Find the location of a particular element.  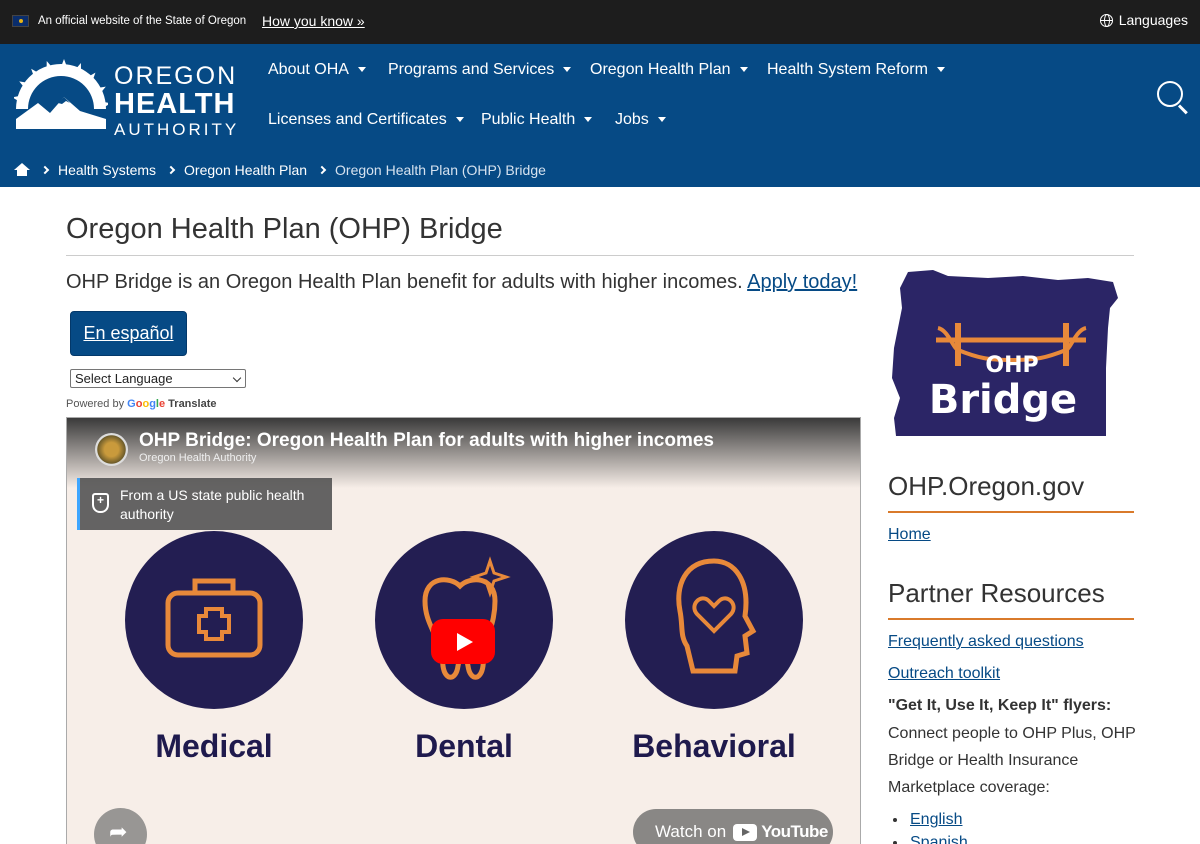

sidebar-heading-partner: Partner Resources is located at coordinates (996, 593).